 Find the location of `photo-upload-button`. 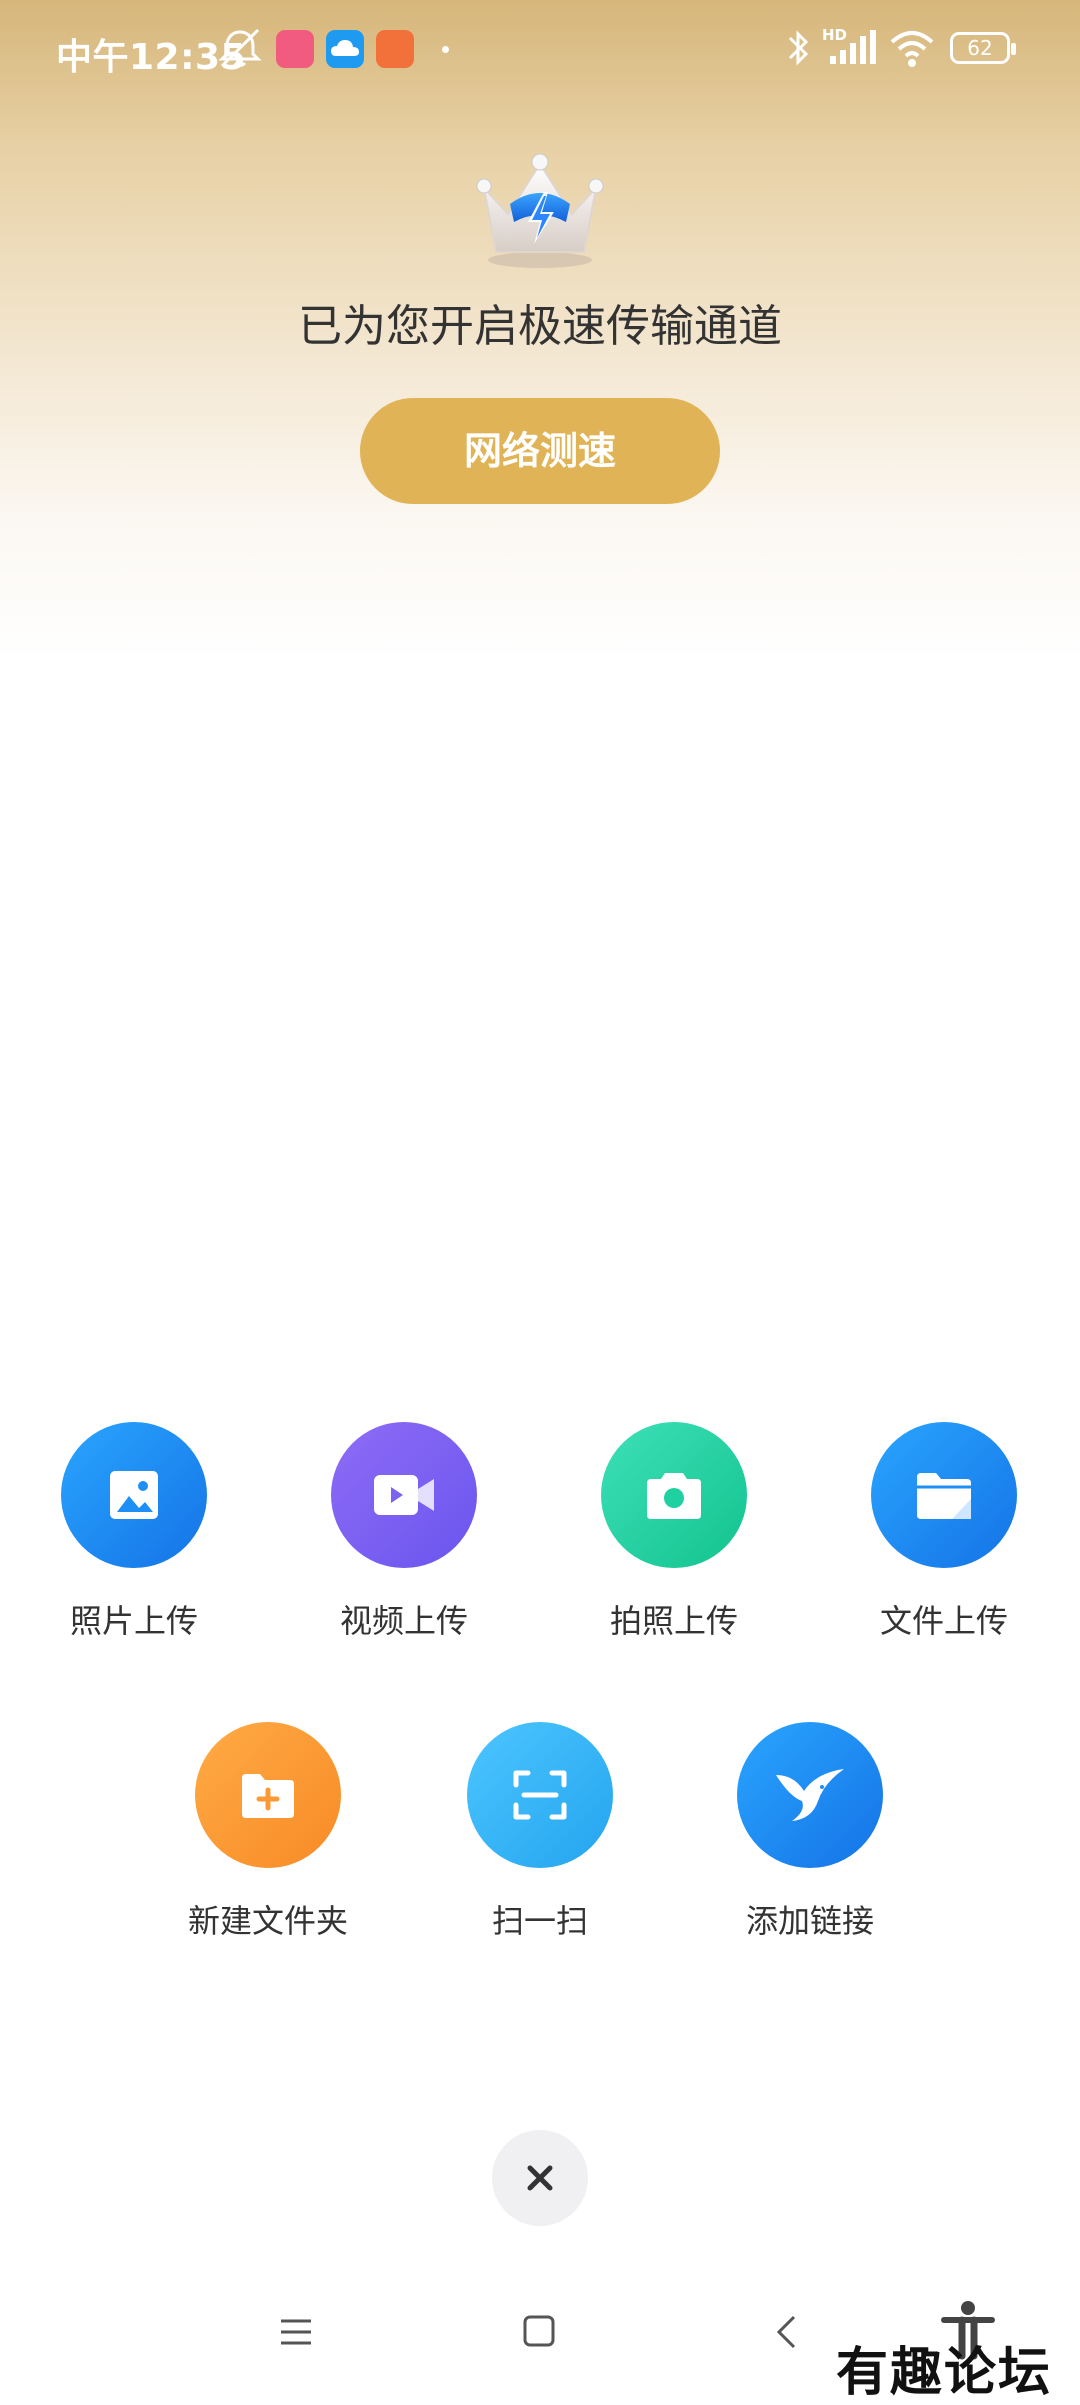

photo-upload-button is located at coordinates (134, 1495).